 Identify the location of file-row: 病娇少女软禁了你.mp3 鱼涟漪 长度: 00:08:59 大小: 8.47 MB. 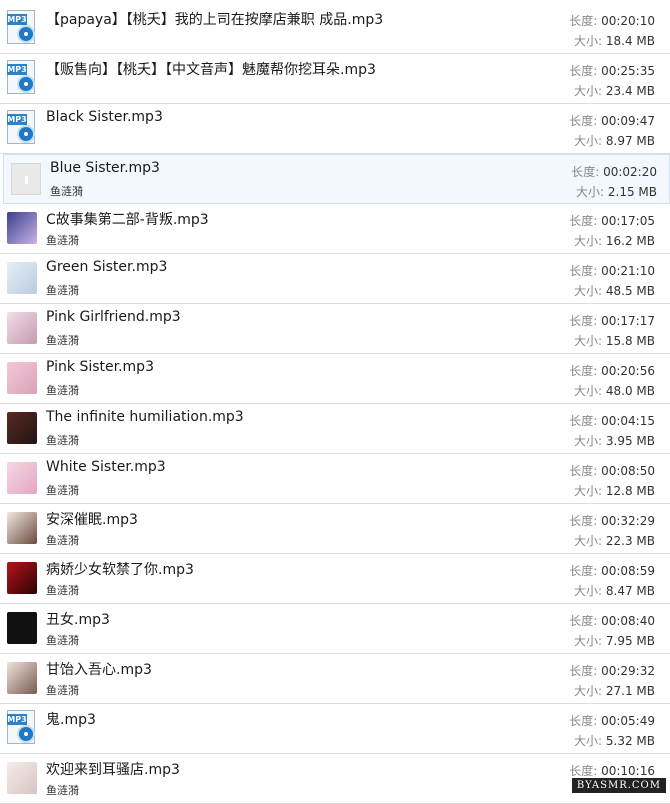
(335, 579).